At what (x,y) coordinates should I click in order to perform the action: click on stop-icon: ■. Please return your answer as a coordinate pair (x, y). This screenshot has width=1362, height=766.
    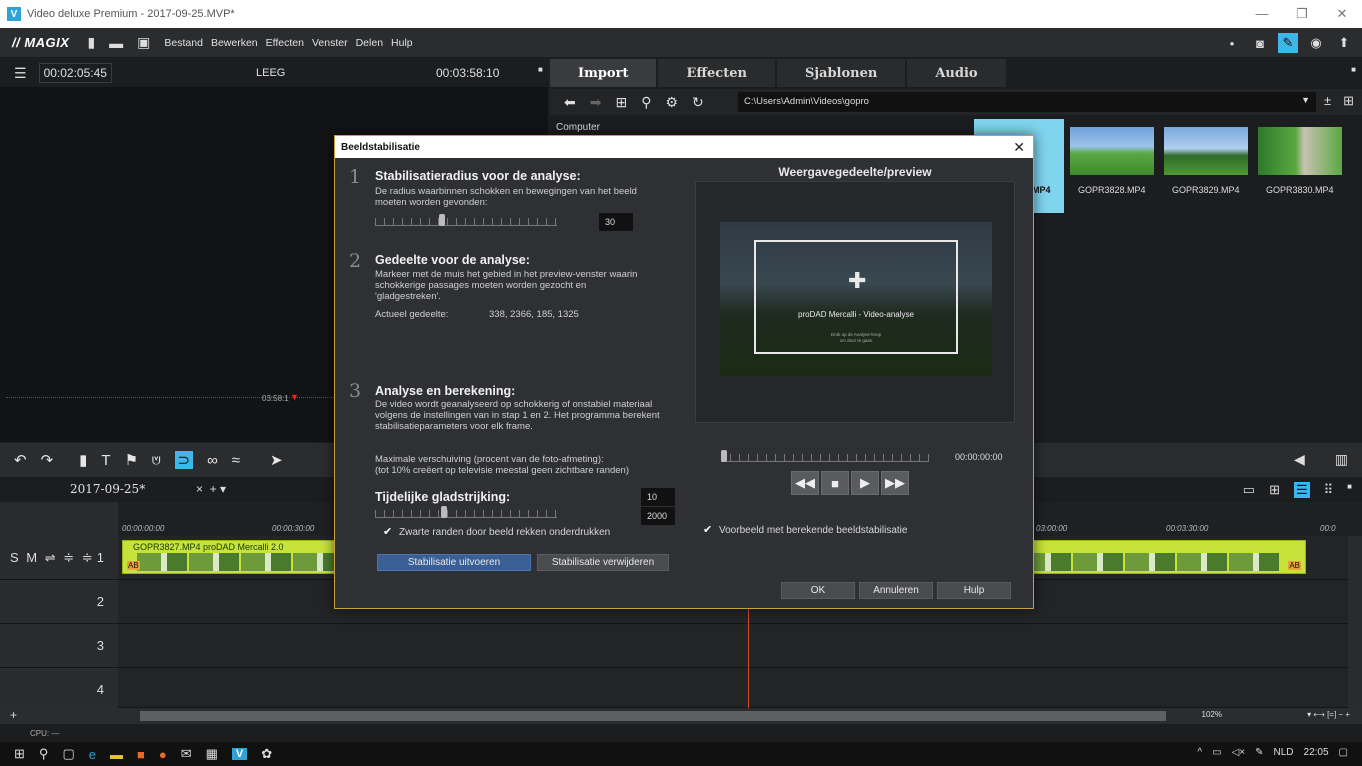
    Looking at the image, I should click on (835, 483).